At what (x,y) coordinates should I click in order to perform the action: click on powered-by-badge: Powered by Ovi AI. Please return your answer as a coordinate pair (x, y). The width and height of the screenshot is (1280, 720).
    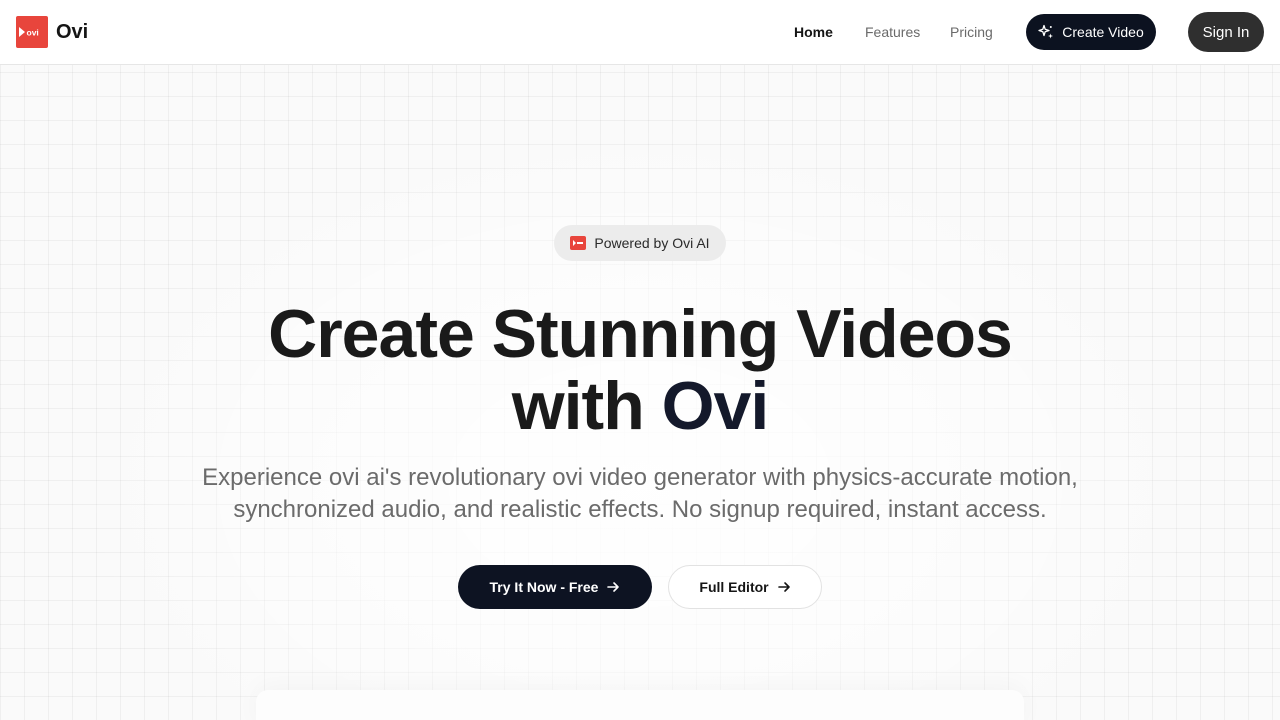
    Looking at the image, I should click on (640, 243).